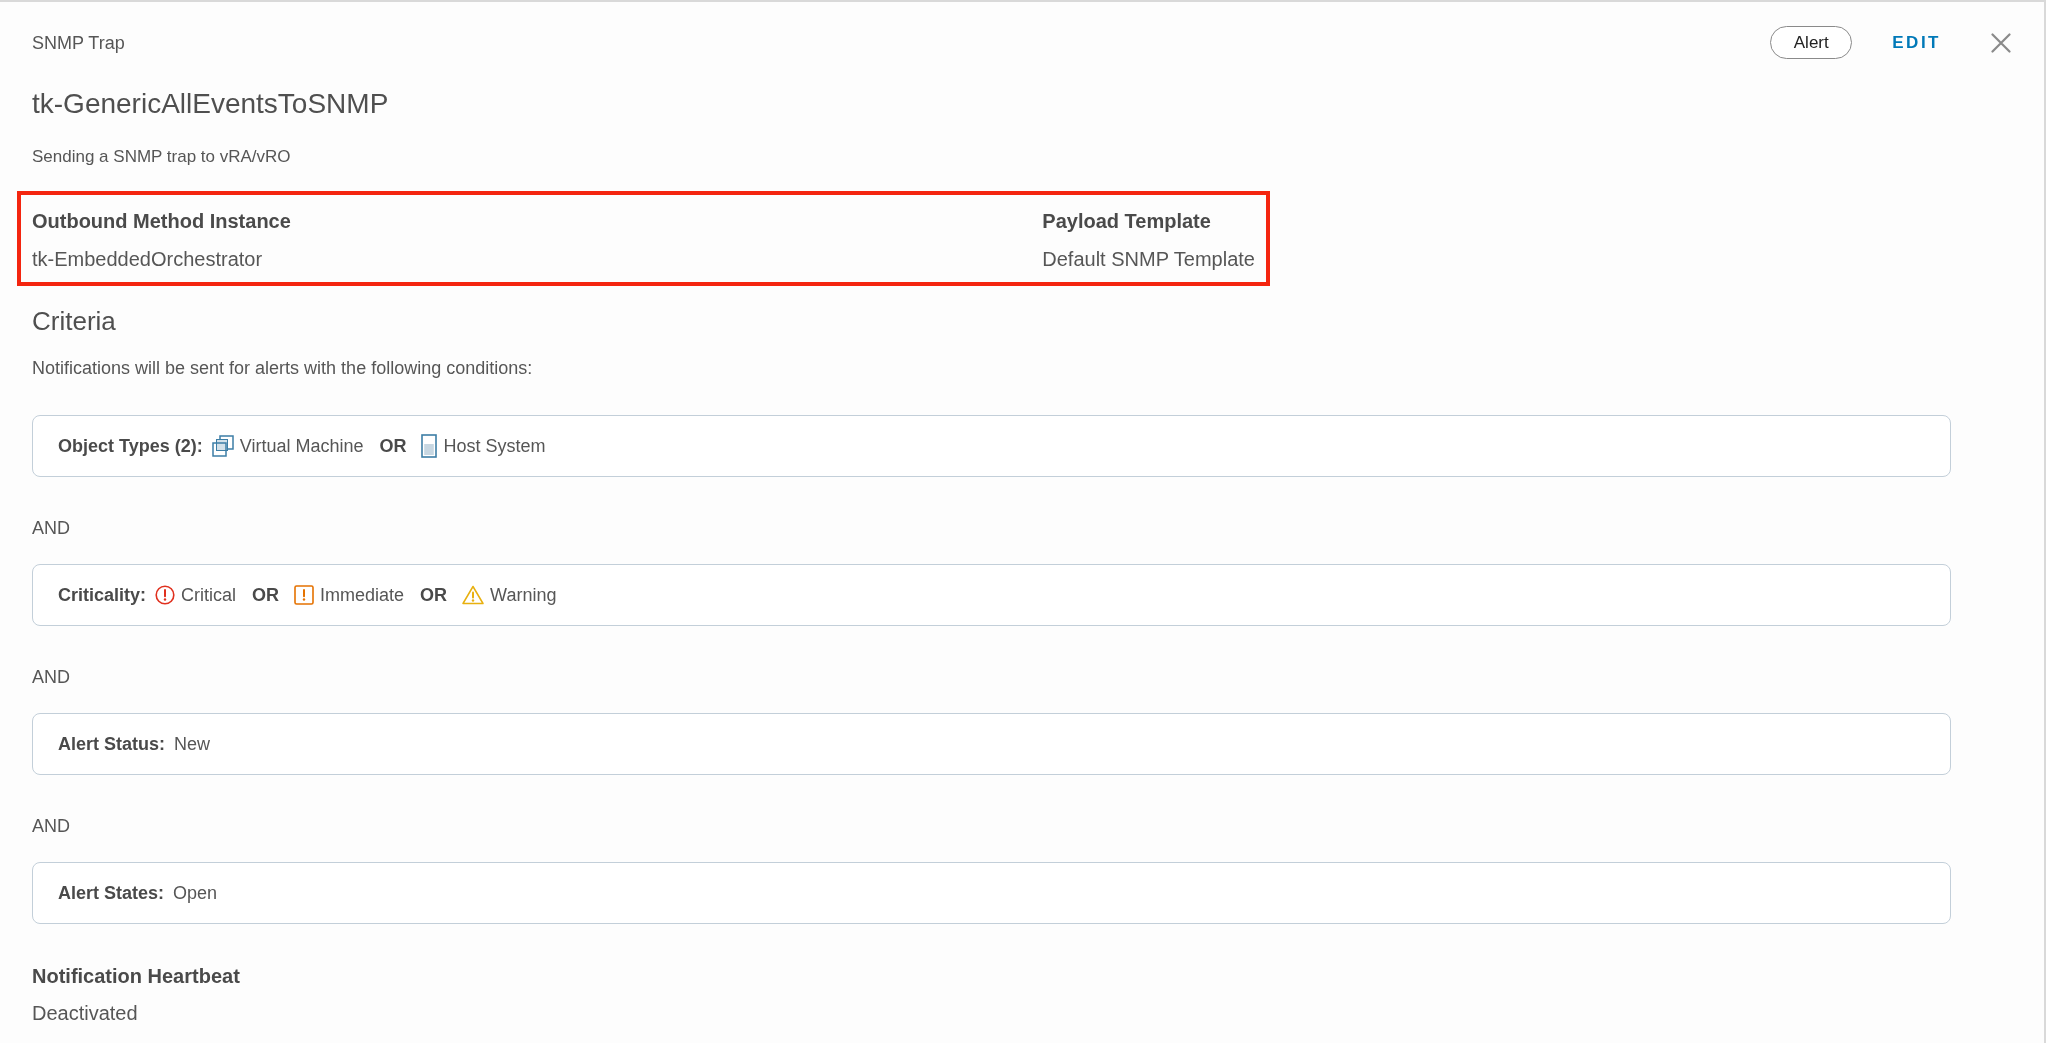  I want to click on overlapping-squares-icon, so click(222, 446).